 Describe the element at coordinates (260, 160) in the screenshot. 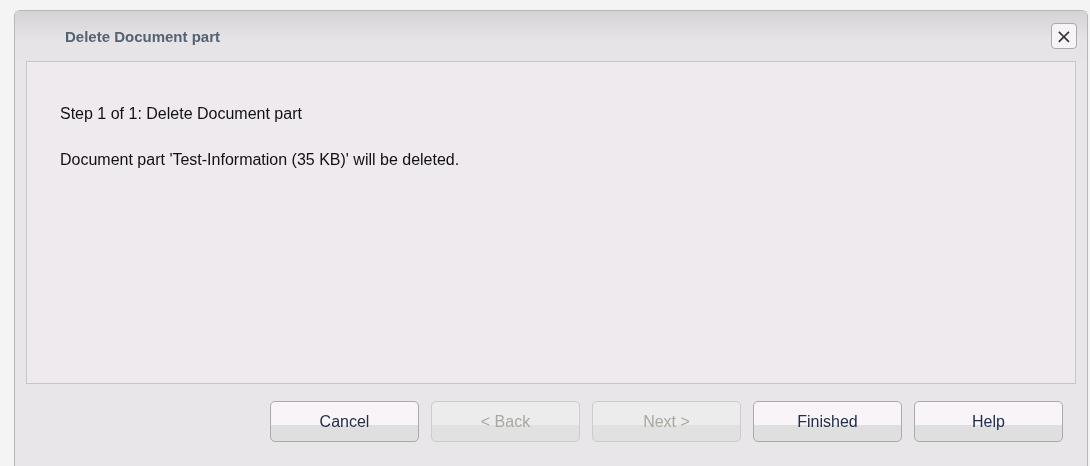

I see `message-text: Document part 'Test-Information (35 KB)' will be deleted.` at that location.